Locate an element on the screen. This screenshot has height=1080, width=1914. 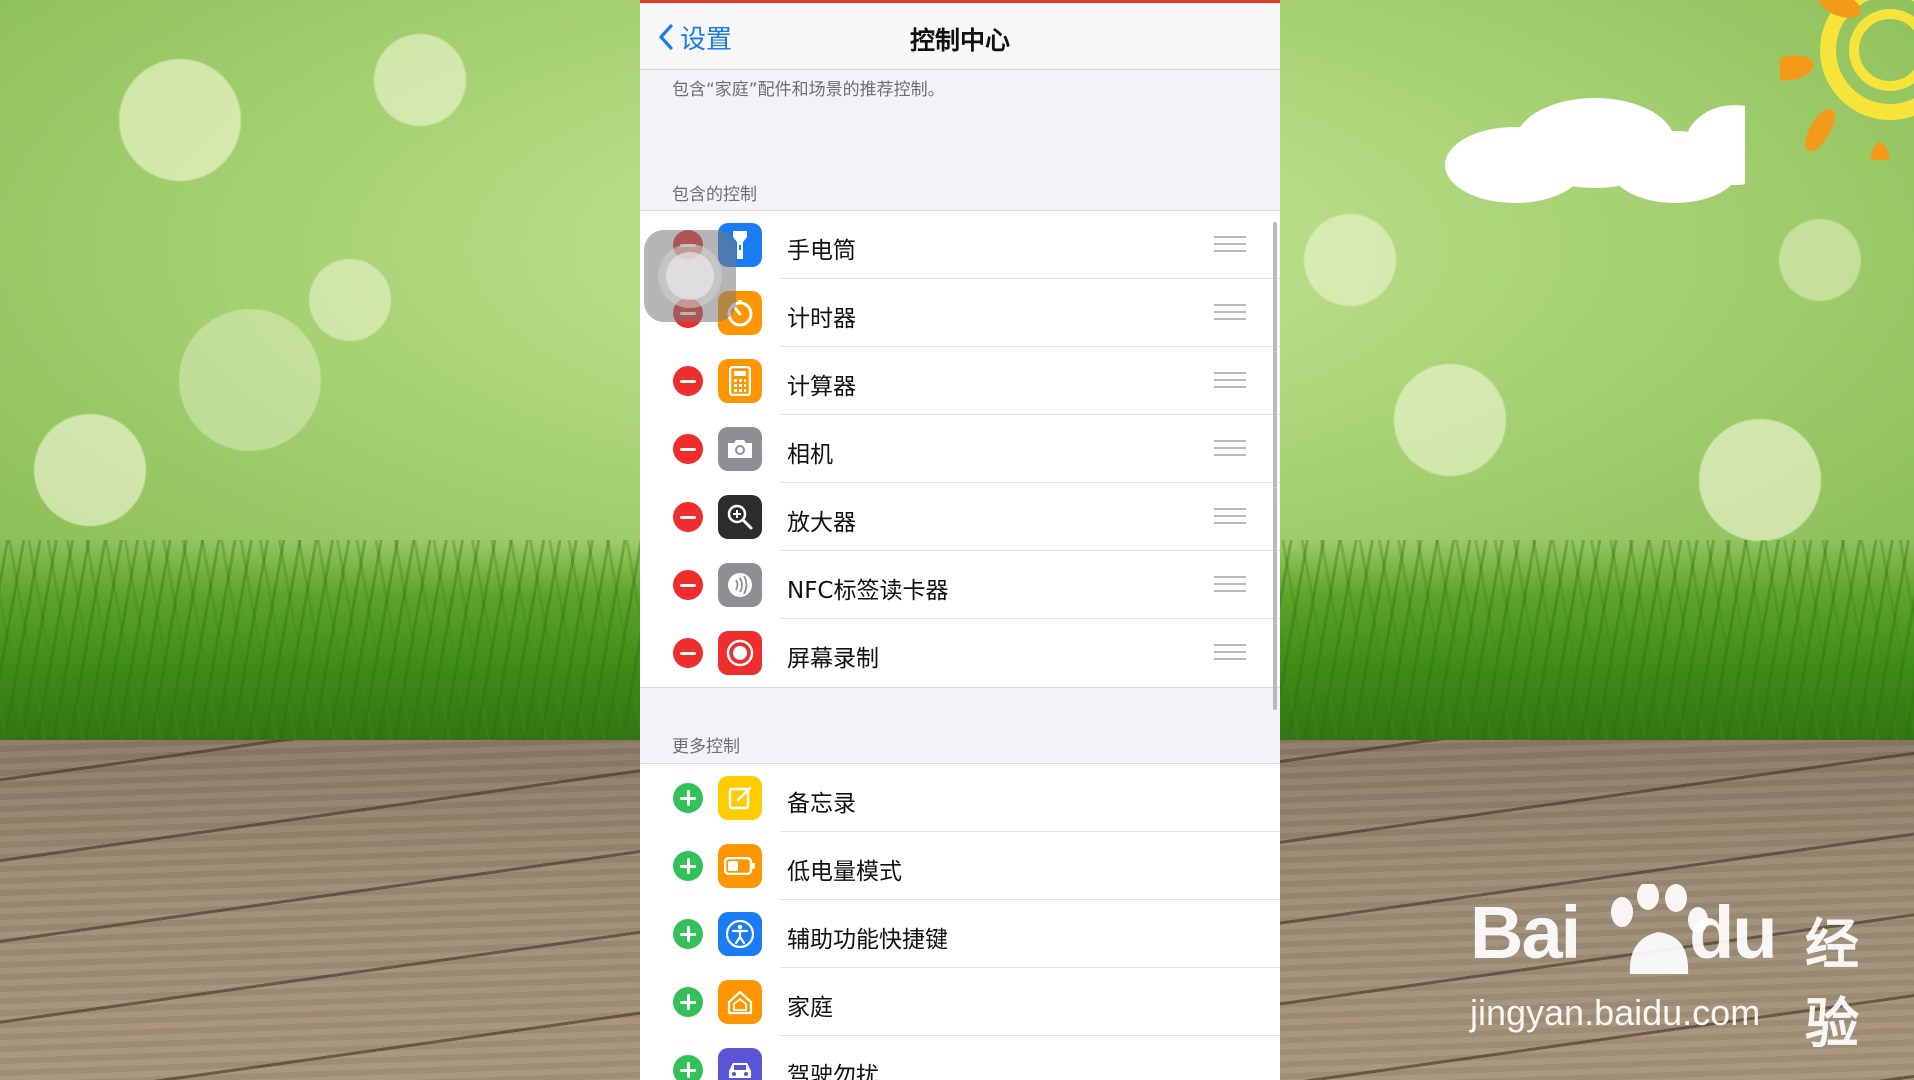
more-controls-list: 备忘录 低电量模式 辅助功能快捷键 家庭 驾驶勿扰 is located at coordinates (960, 921).